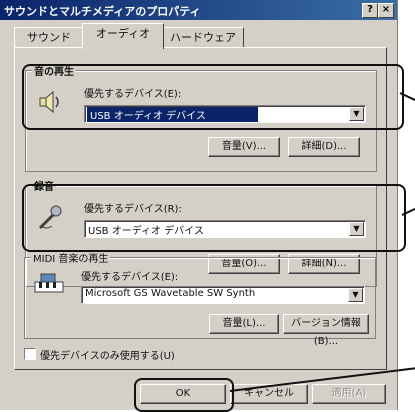 The width and height of the screenshot is (415, 412). What do you see at coordinates (49, 37) in the screenshot?
I see `tab-sound: サウンド` at bounding box center [49, 37].